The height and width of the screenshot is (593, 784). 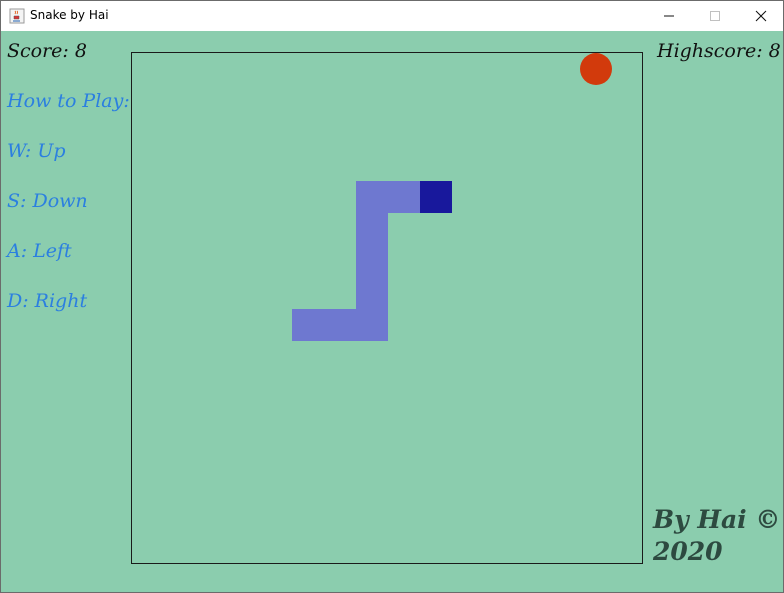 I want to click on maximize-icon, so click(x=715, y=16).